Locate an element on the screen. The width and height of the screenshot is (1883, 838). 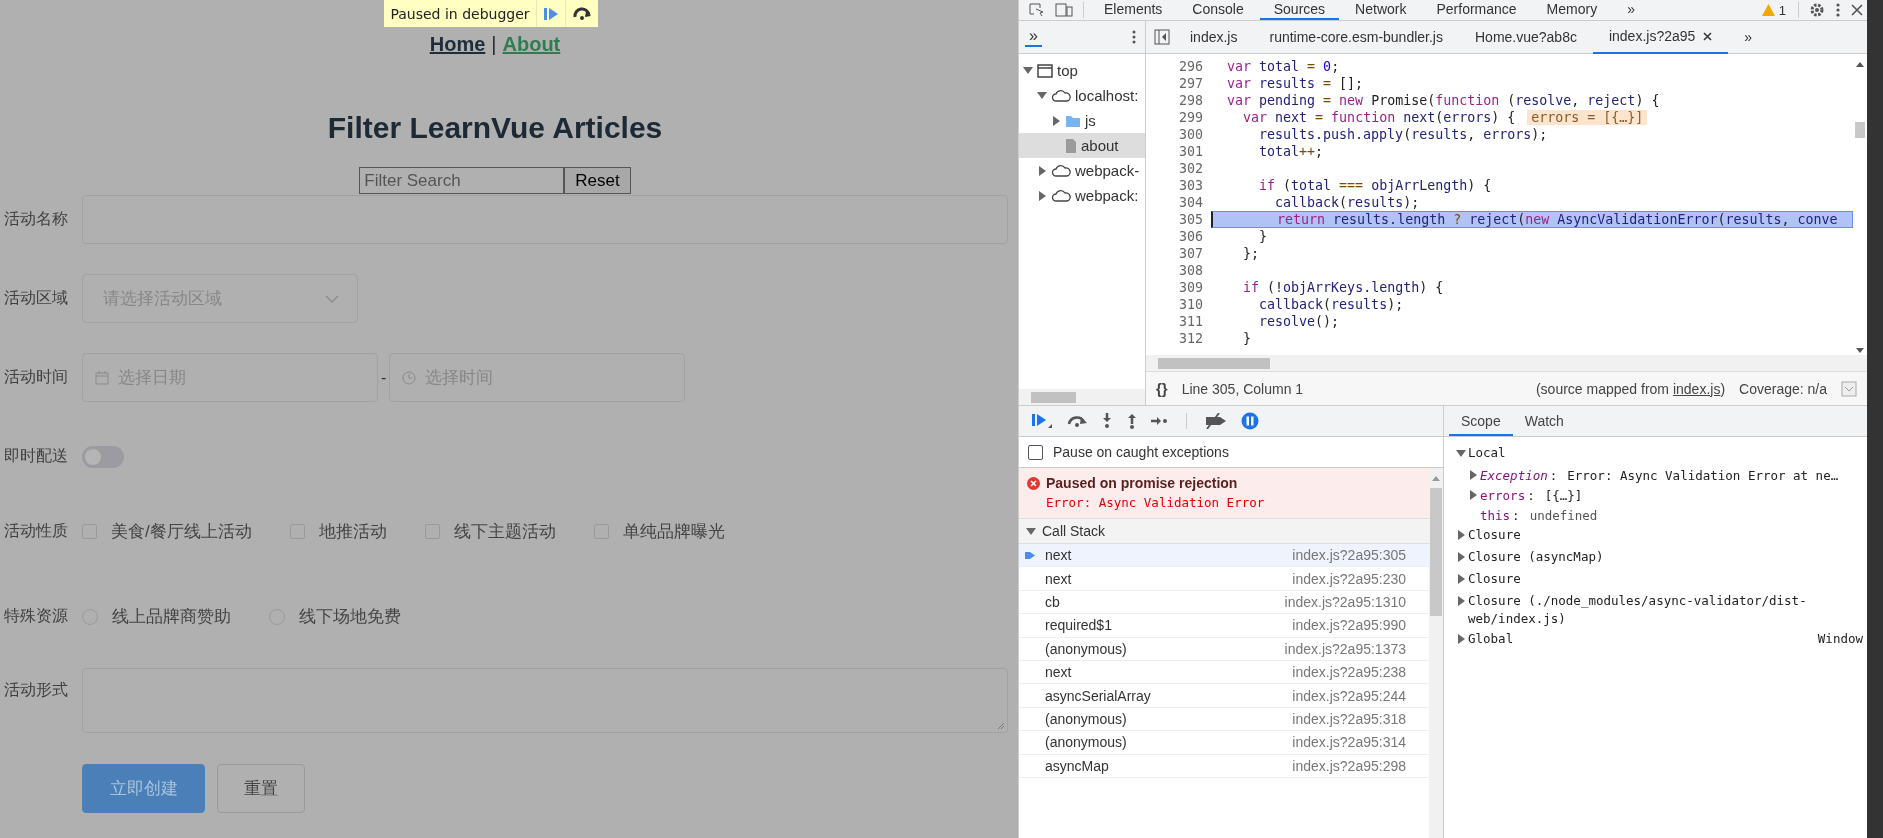
sidebar-tab: Watch is located at coordinates (1544, 421).